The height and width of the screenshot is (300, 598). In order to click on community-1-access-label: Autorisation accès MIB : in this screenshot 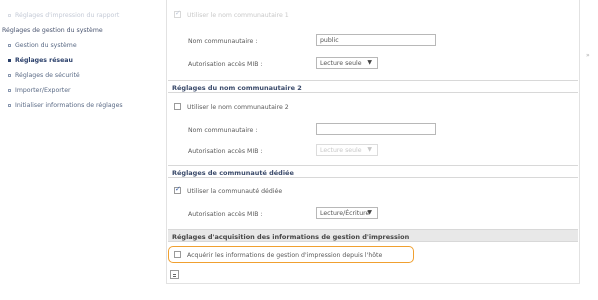, I will do `click(225, 64)`.